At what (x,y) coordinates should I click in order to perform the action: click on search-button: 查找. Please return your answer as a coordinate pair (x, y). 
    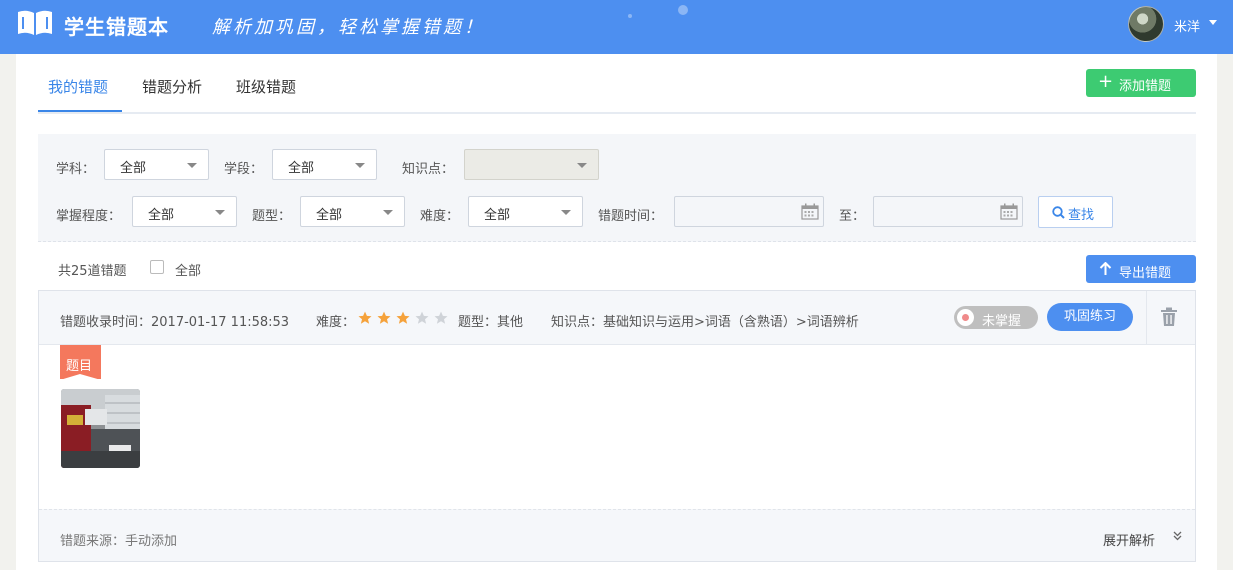
    Looking at the image, I should click on (1075, 212).